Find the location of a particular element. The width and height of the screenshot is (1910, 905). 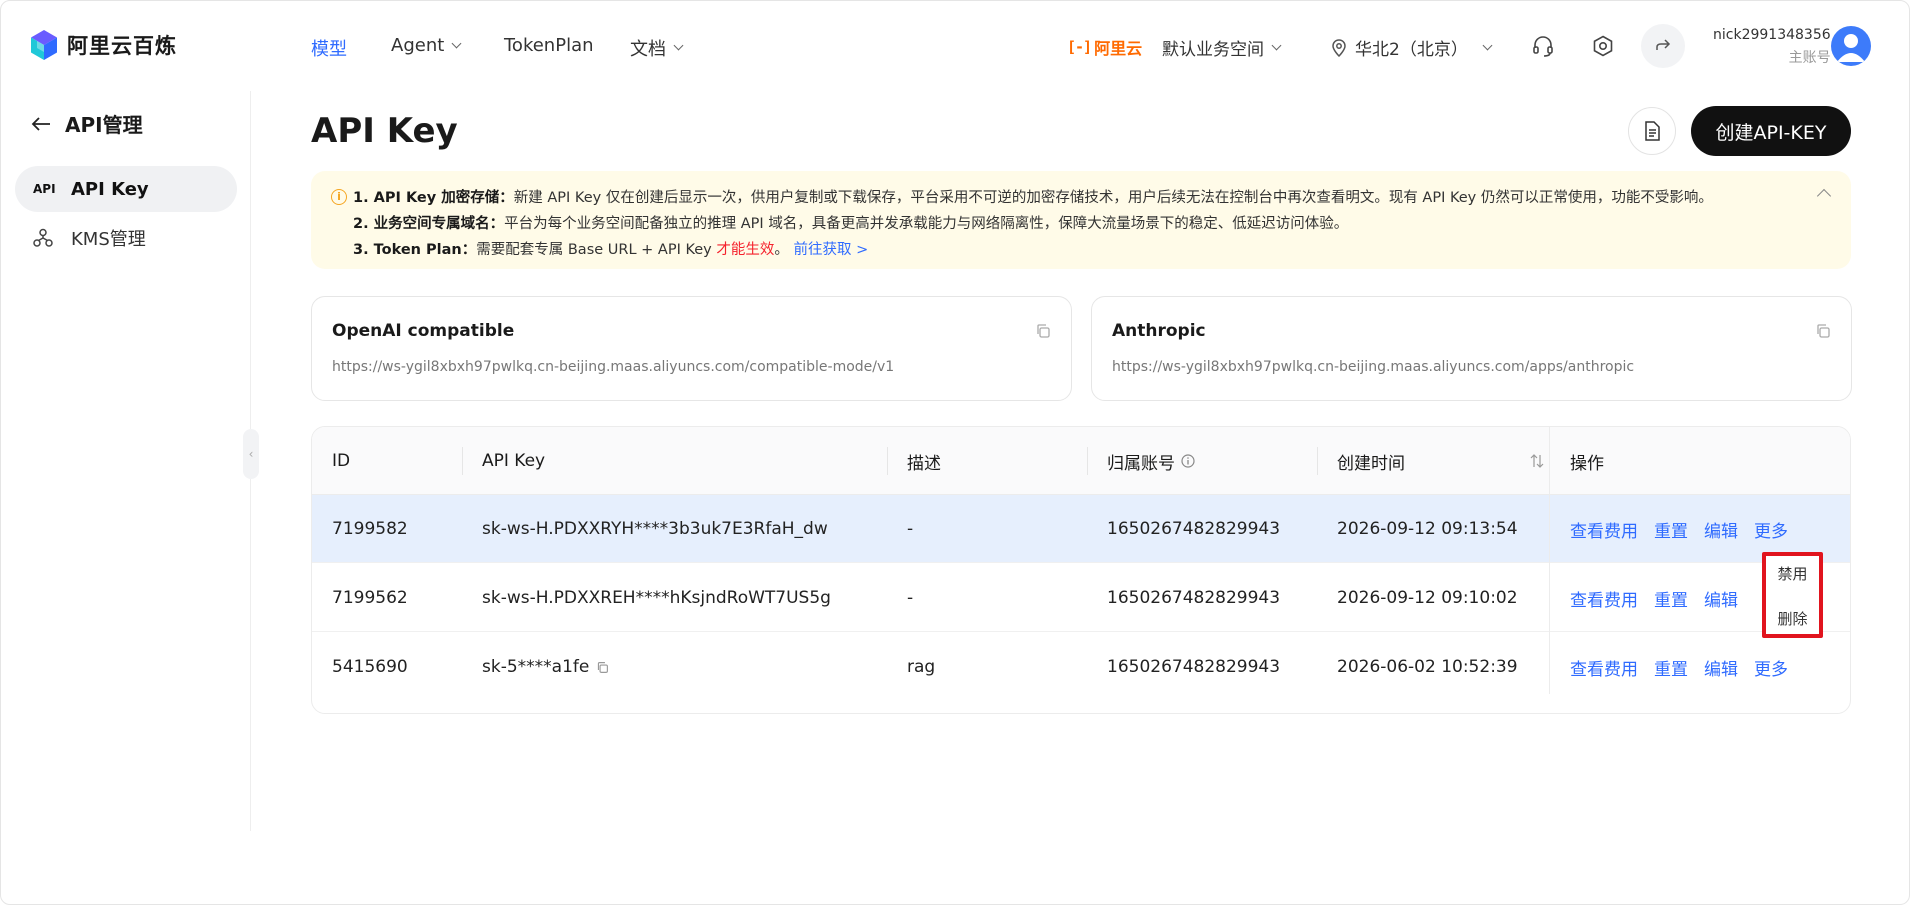

nav-agent: Agent is located at coordinates (426, 45).